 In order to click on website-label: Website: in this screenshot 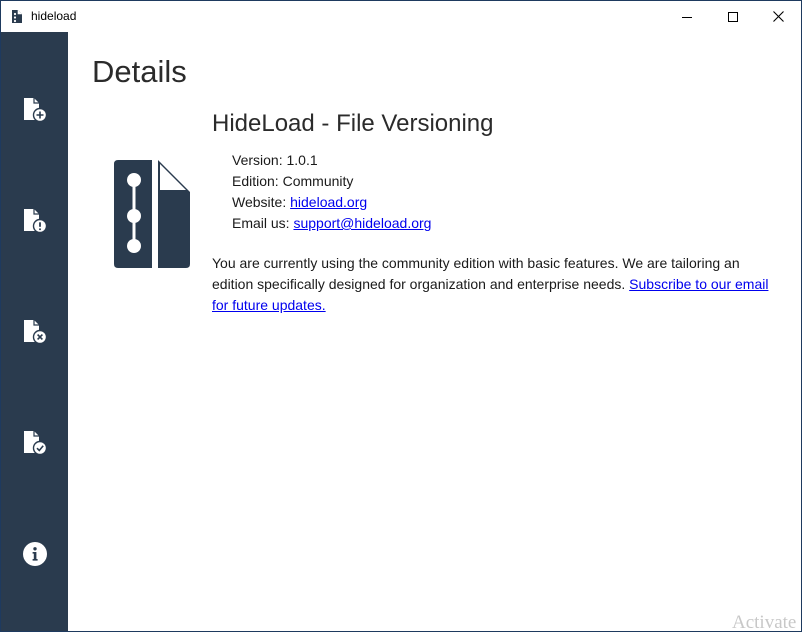, I will do `click(261, 202)`.